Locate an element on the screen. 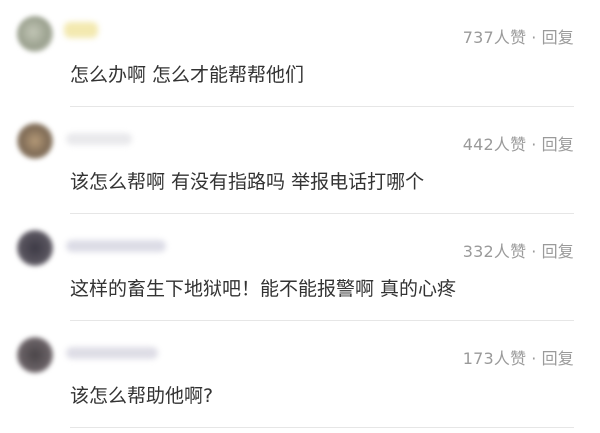 The image size is (600, 433). comment-meta: 737人赞 · 回复 is located at coordinates (518, 36).